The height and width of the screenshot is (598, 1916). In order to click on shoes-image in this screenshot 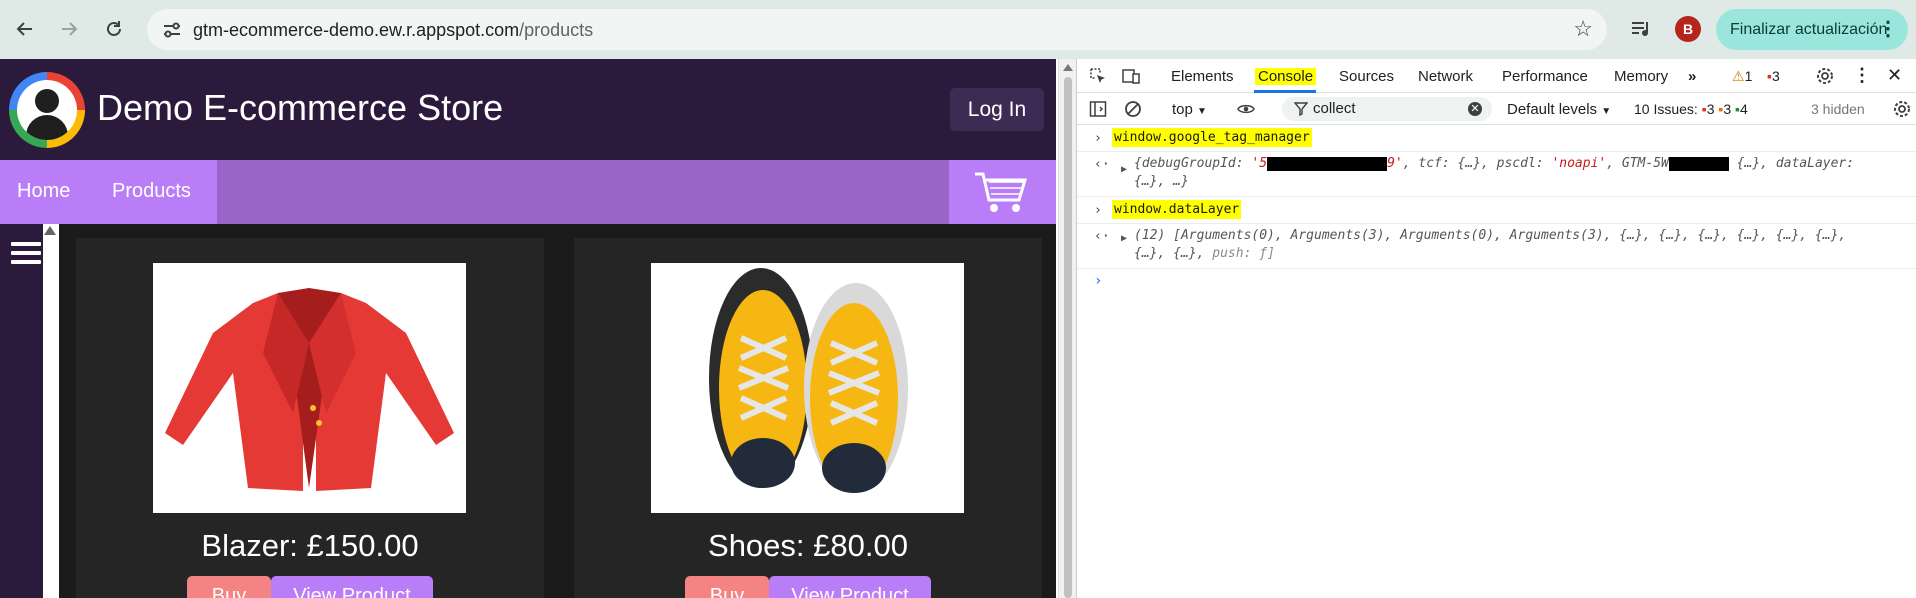, I will do `click(808, 380)`.